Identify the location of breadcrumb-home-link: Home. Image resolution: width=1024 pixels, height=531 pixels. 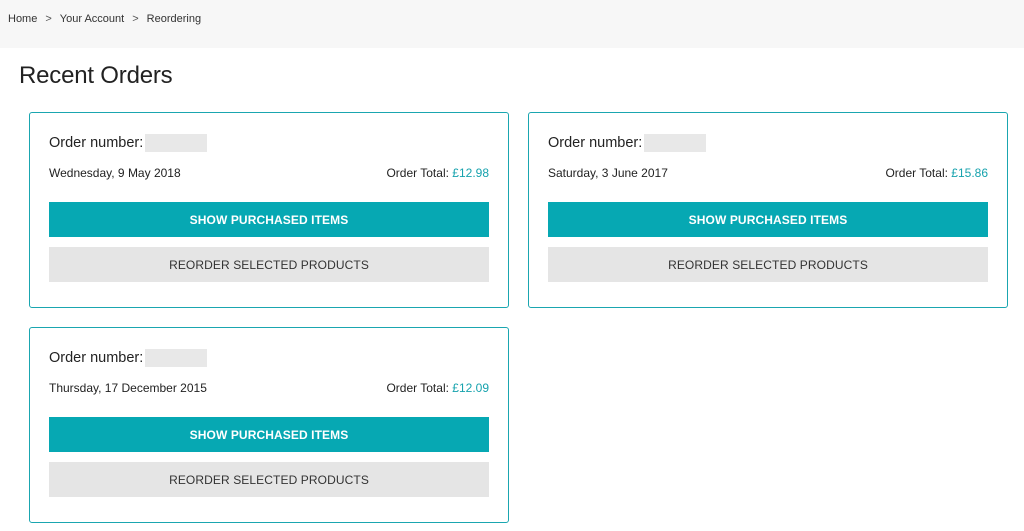
(22, 19).